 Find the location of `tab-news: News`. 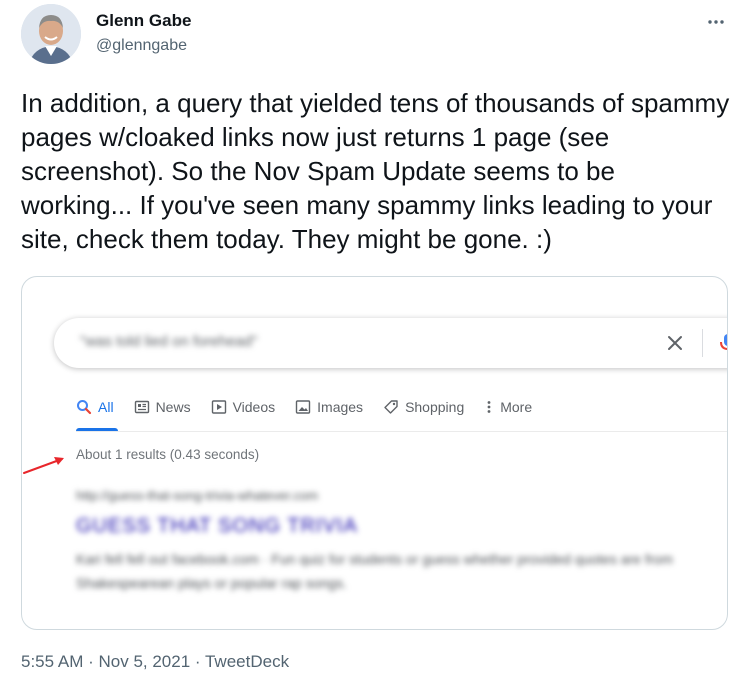

tab-news: News is located at coordinates (162, 407).